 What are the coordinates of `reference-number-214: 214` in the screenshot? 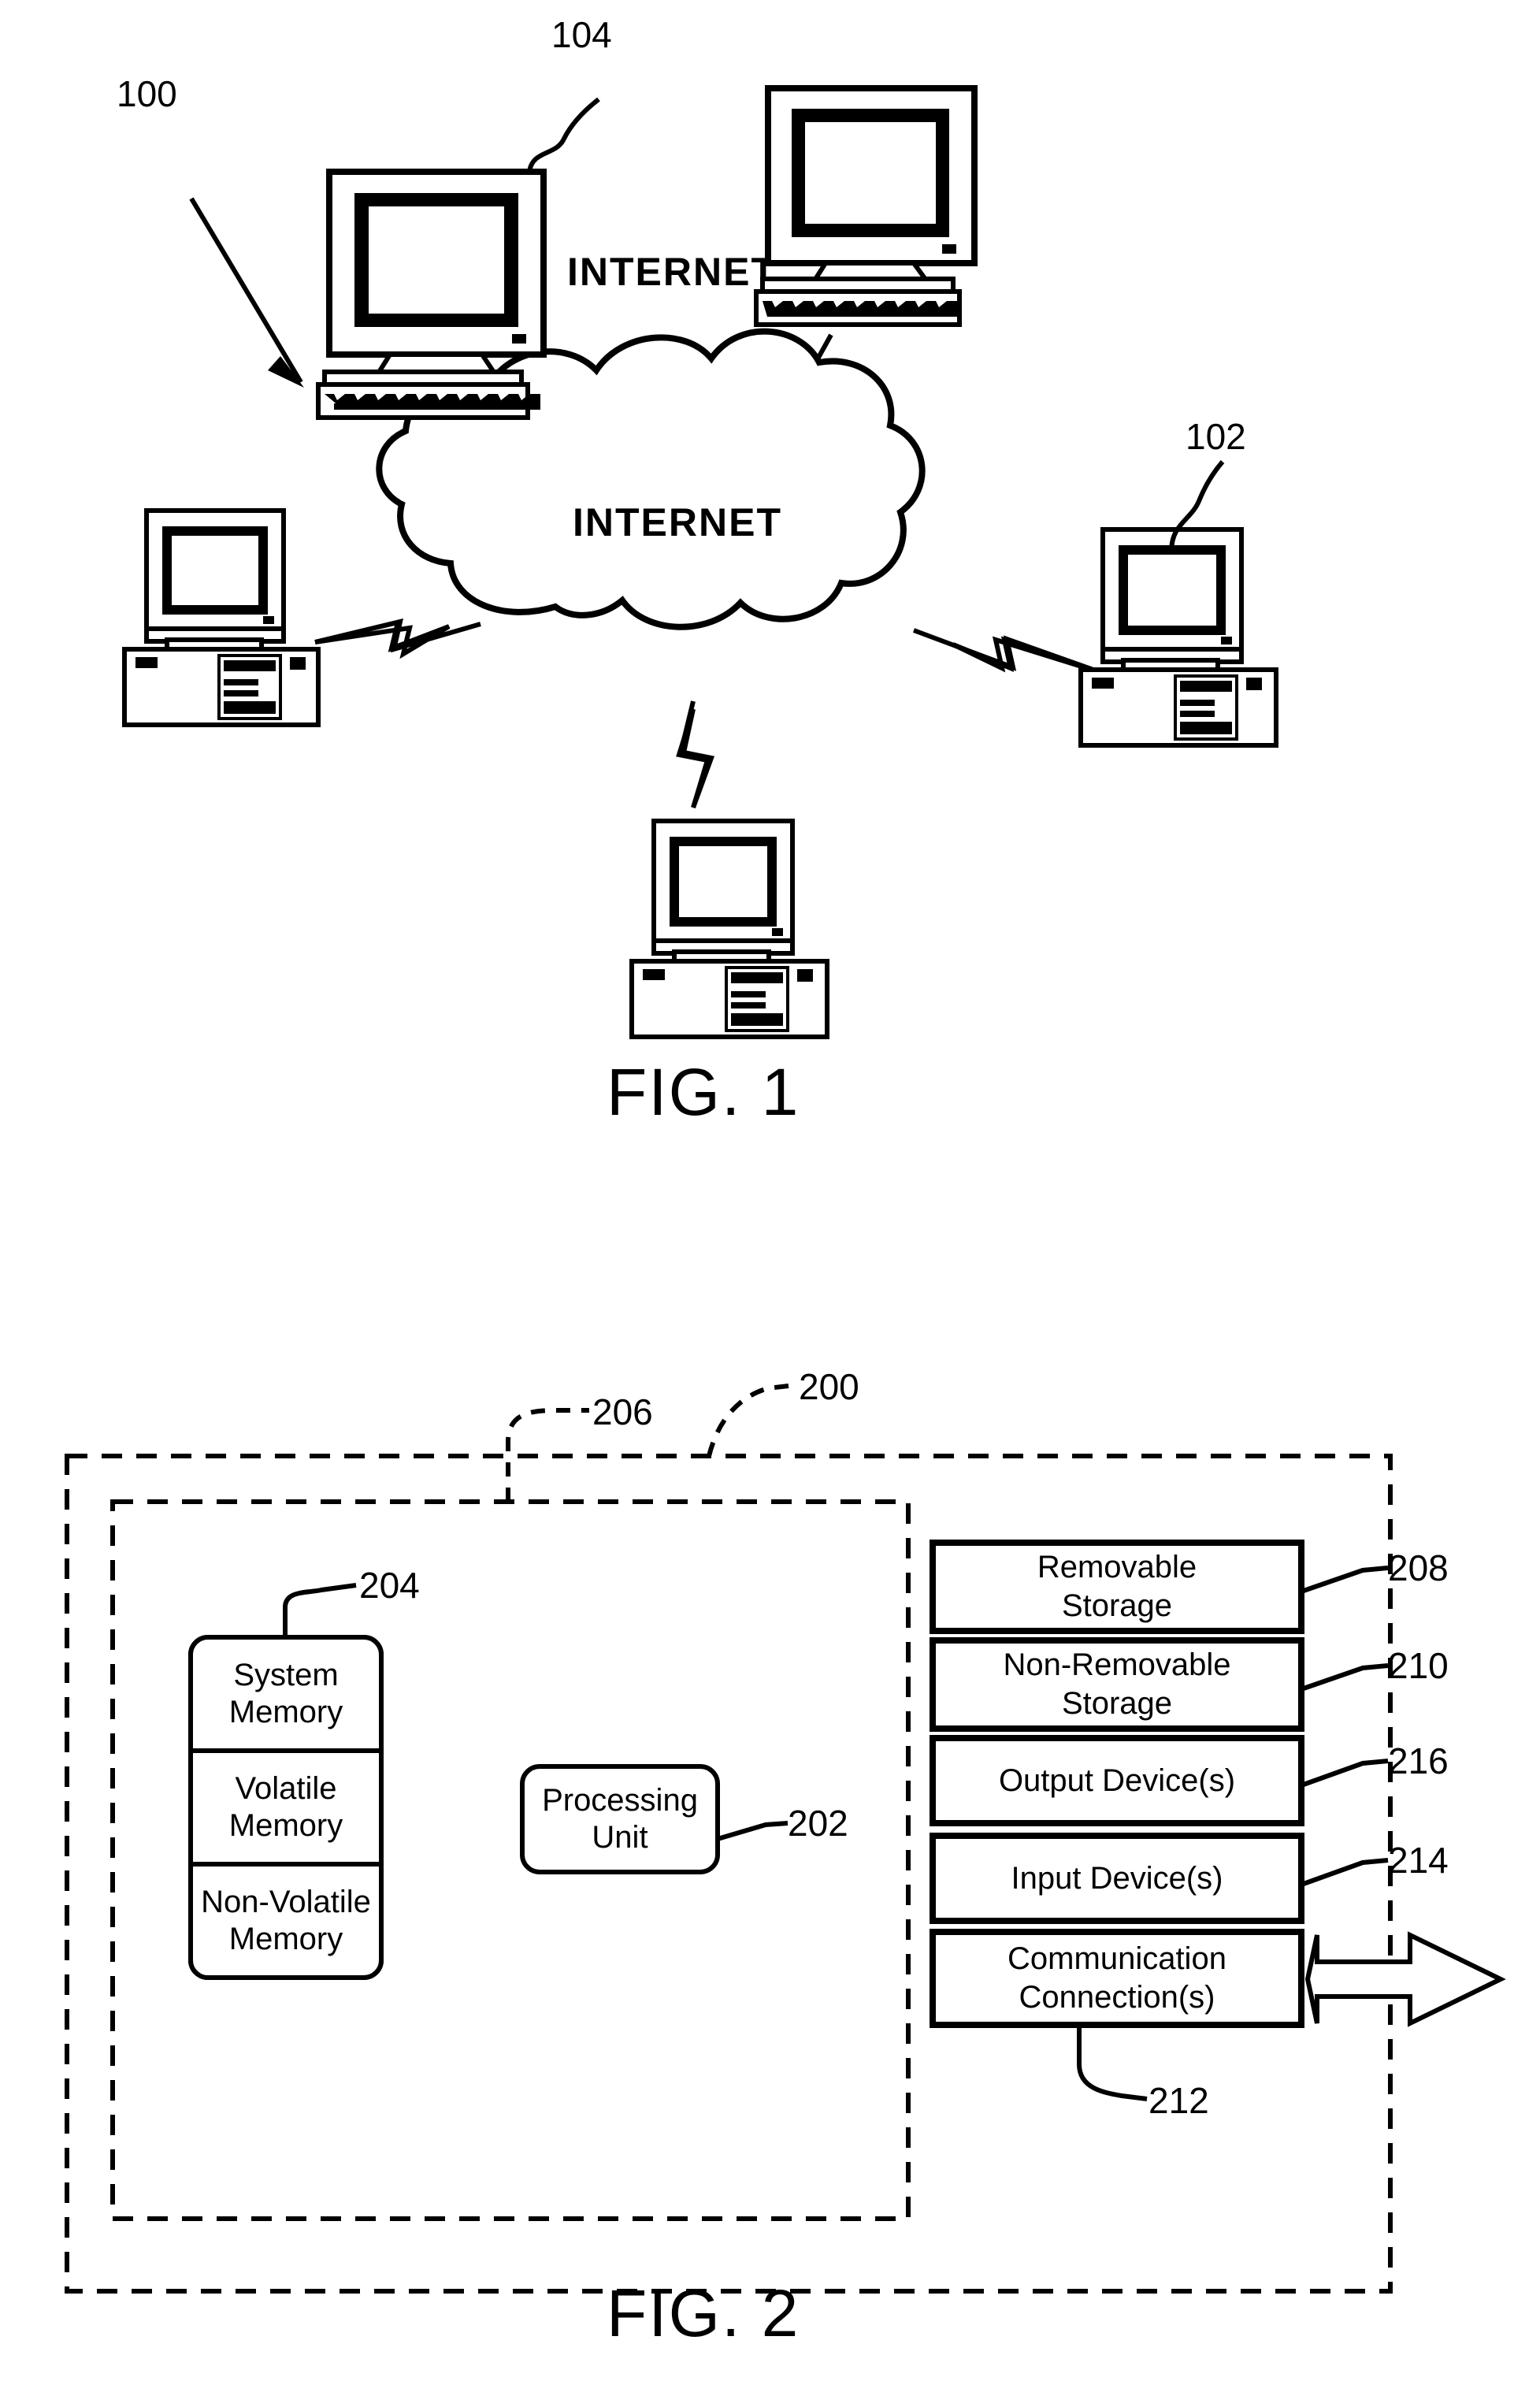 It's located at (1418, 1860).